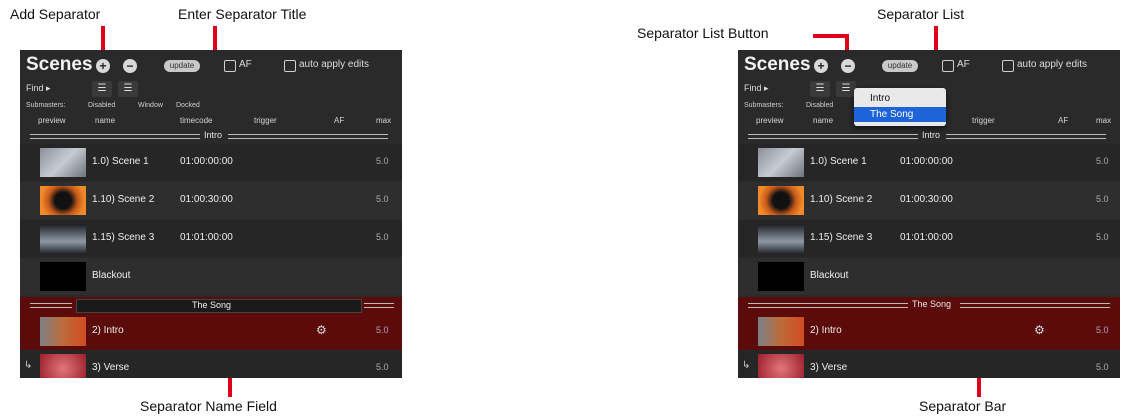 This screenshot has width=1124, height=417. I want to click on callout-separator-bar: Separator Bar, so click(963, 406).